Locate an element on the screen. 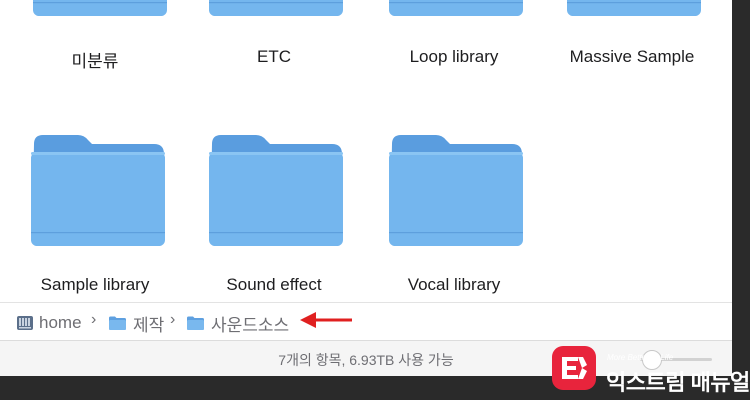 The image size is (750, 400). path-crumb-home: home is located at coordinates (49, 323).